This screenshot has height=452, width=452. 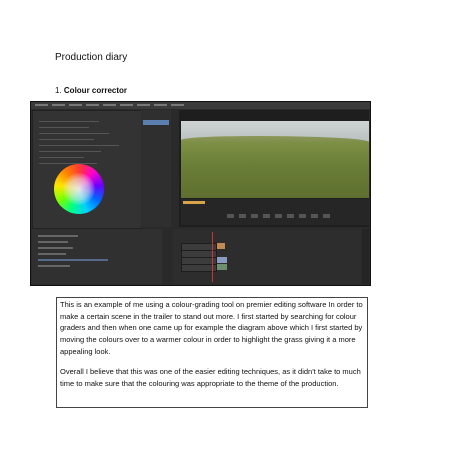 I want to click on document-title: Production diary, so click(x=91, y=57).